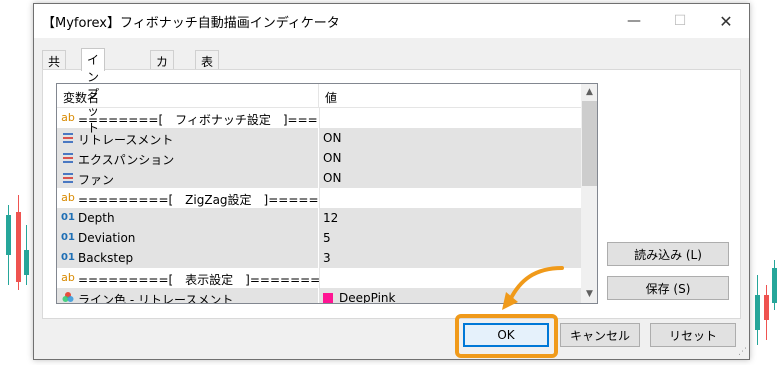  What do you see at coordinates (107, 238) in the screenshot?
I see `param-name: Deviation` at bounding box center [107, 238].